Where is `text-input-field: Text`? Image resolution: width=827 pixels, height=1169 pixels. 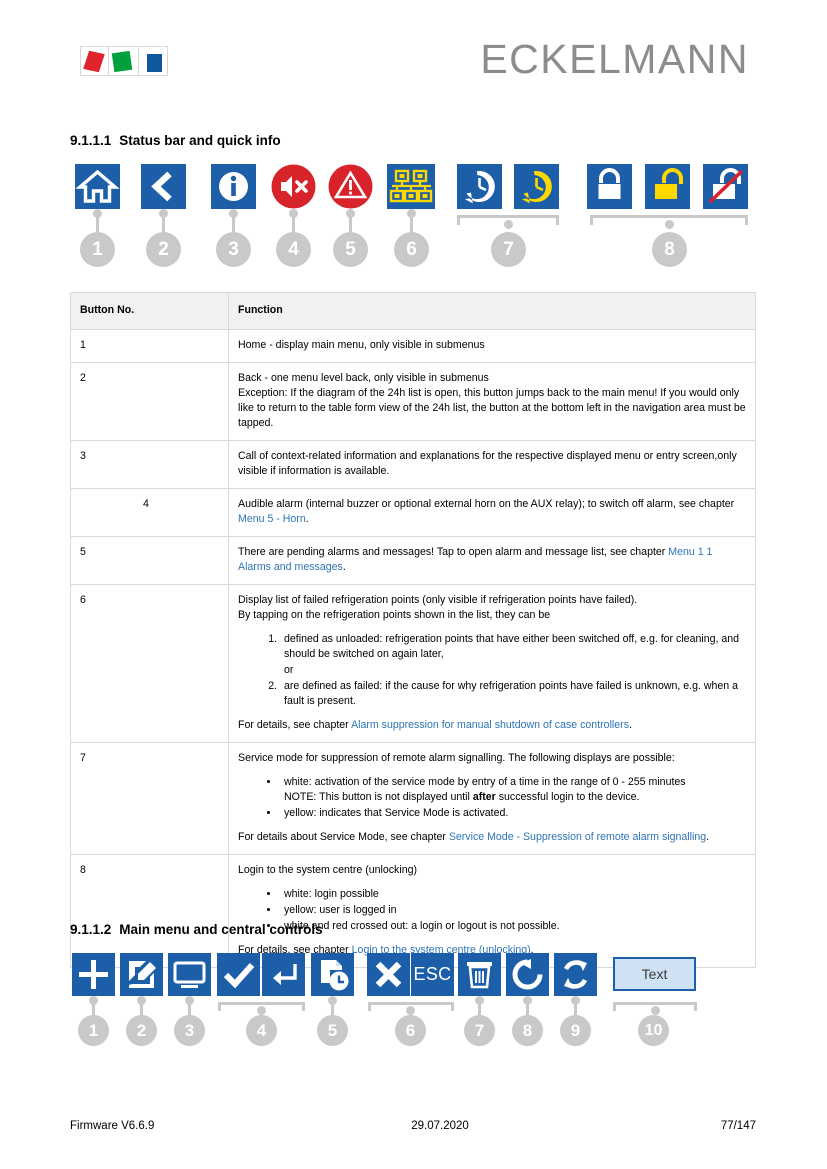
text-input-field: Text is located at coordinates (654, 974).